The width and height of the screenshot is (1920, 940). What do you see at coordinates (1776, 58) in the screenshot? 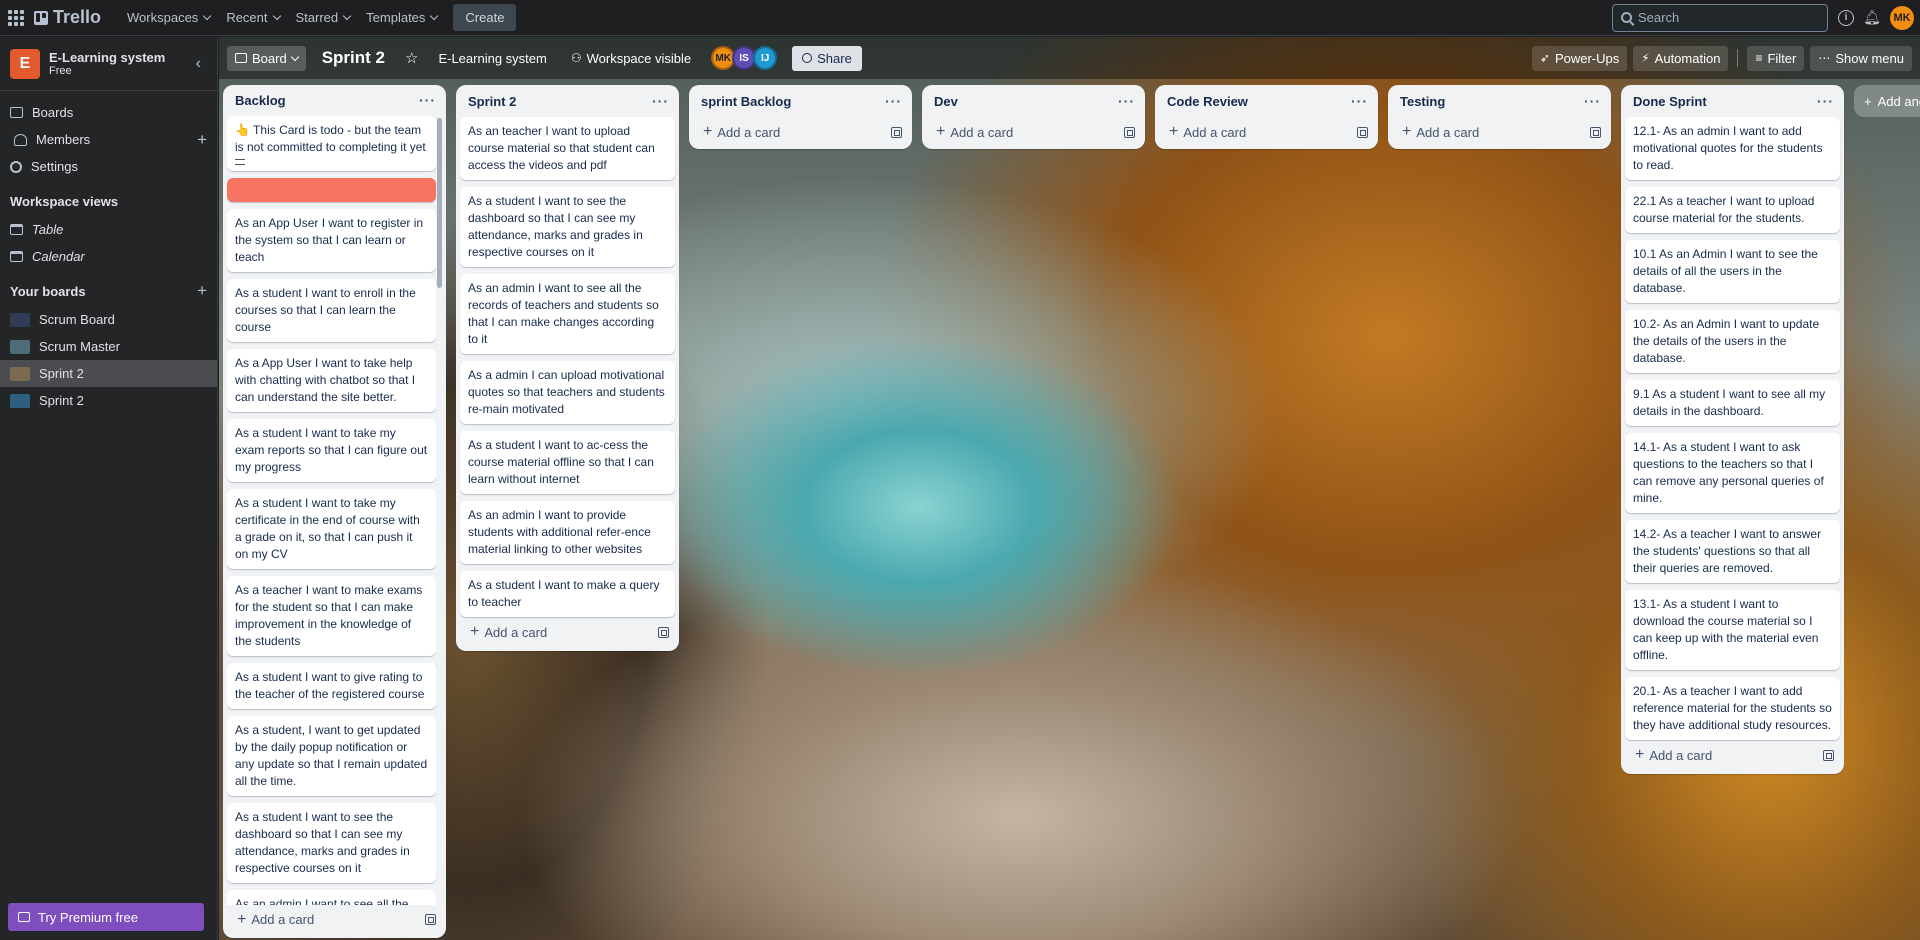
I see `filter-button: ≡ Filter` at bounding box center [1776, 58].